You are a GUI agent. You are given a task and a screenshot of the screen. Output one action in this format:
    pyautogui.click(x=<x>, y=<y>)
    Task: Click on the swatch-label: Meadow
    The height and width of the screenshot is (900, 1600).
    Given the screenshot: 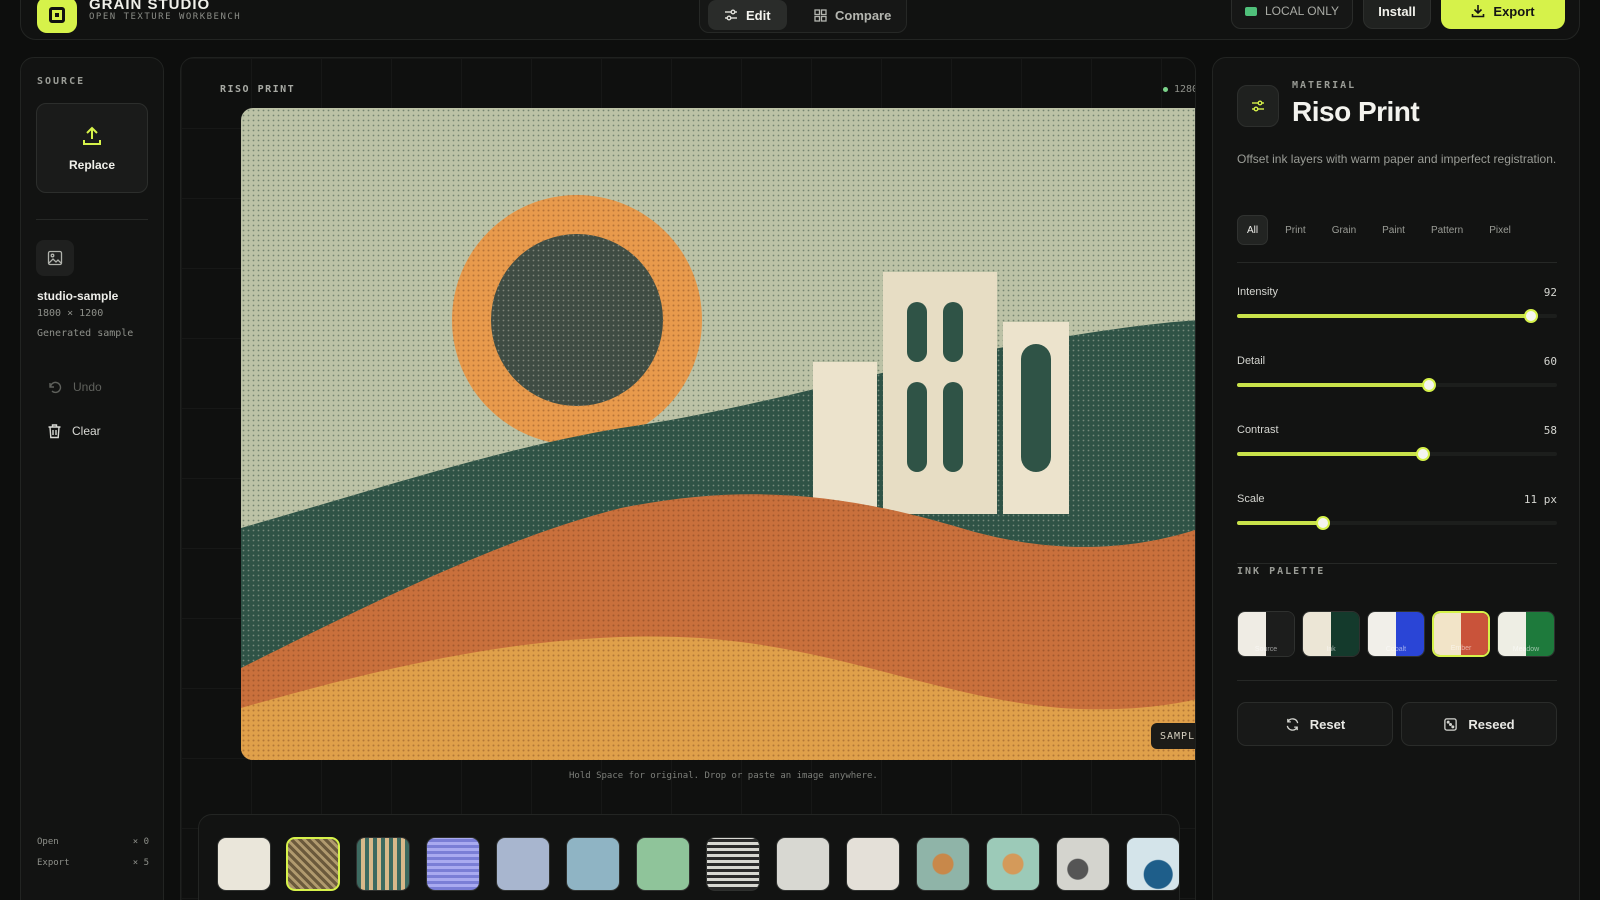 What is the action you would take?
    pyautogui.click(x=1526, y=649)
    